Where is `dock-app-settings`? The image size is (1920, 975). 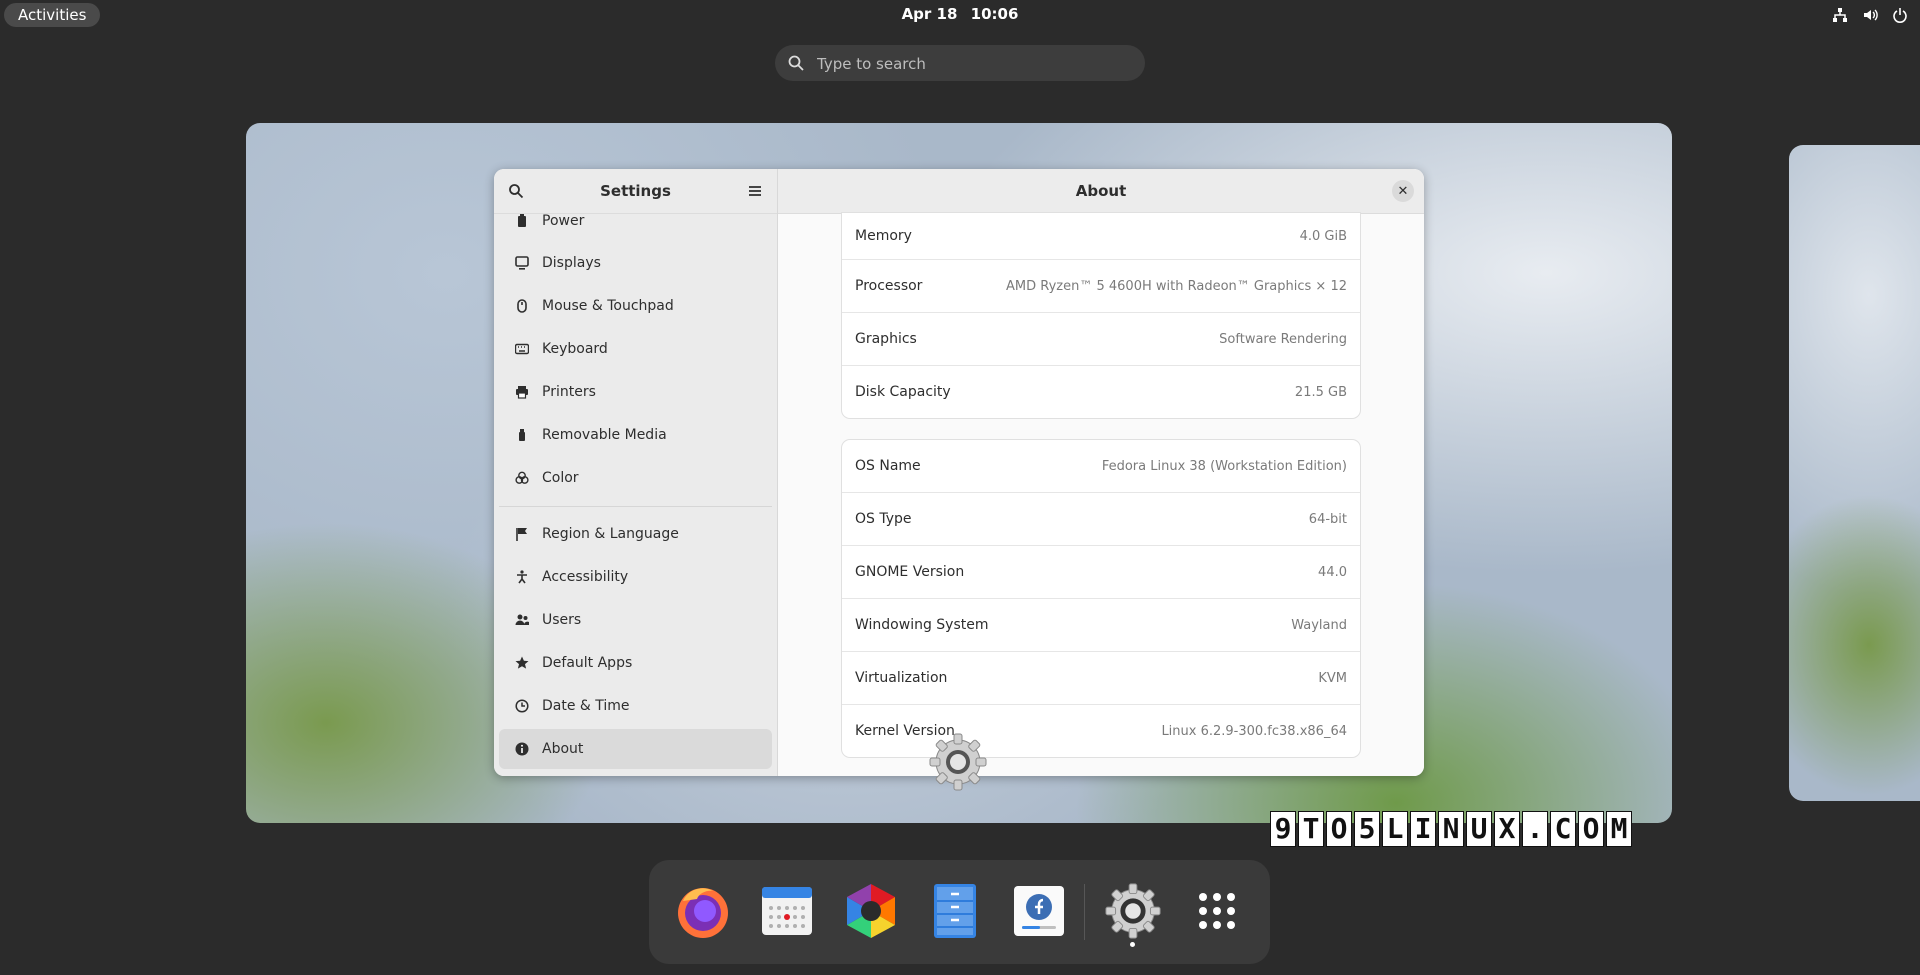
dock-app-settings is located at coordinates (1133, 911).